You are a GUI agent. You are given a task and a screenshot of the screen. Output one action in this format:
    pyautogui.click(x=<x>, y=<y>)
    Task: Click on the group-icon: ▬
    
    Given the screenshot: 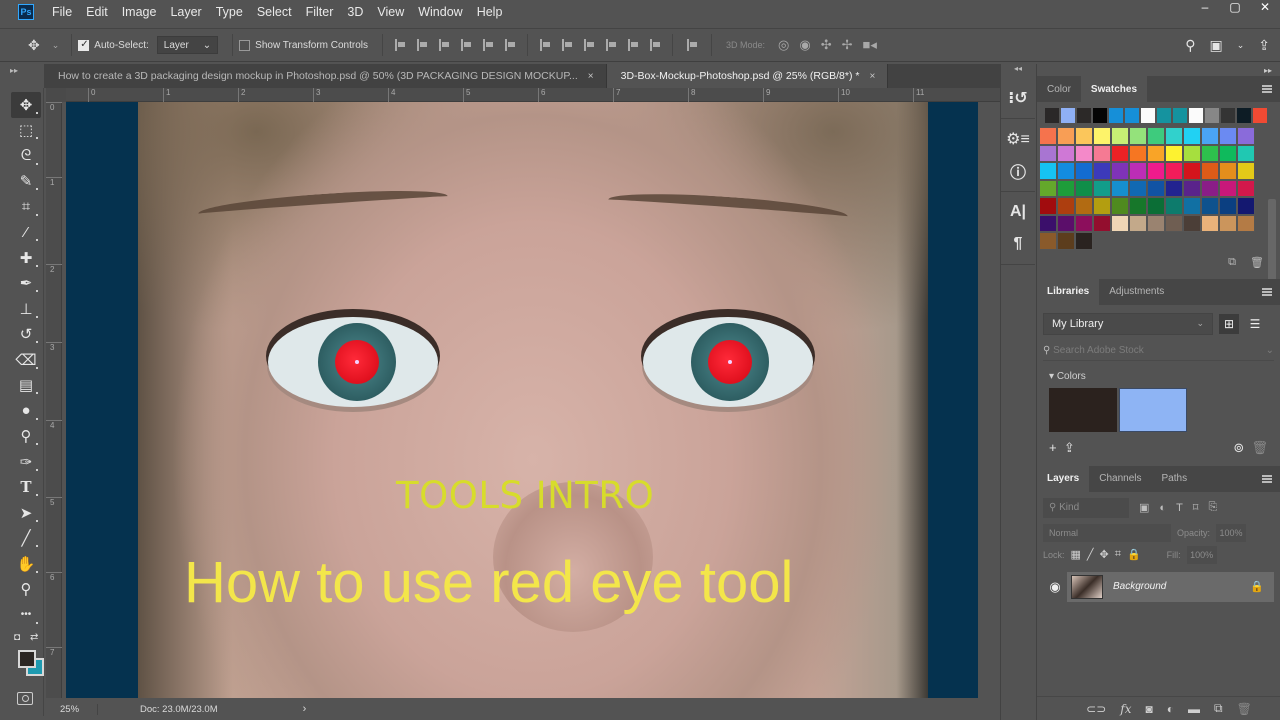 What is the action you would take?
    pyautogui.click(x=1194, y=709)
    